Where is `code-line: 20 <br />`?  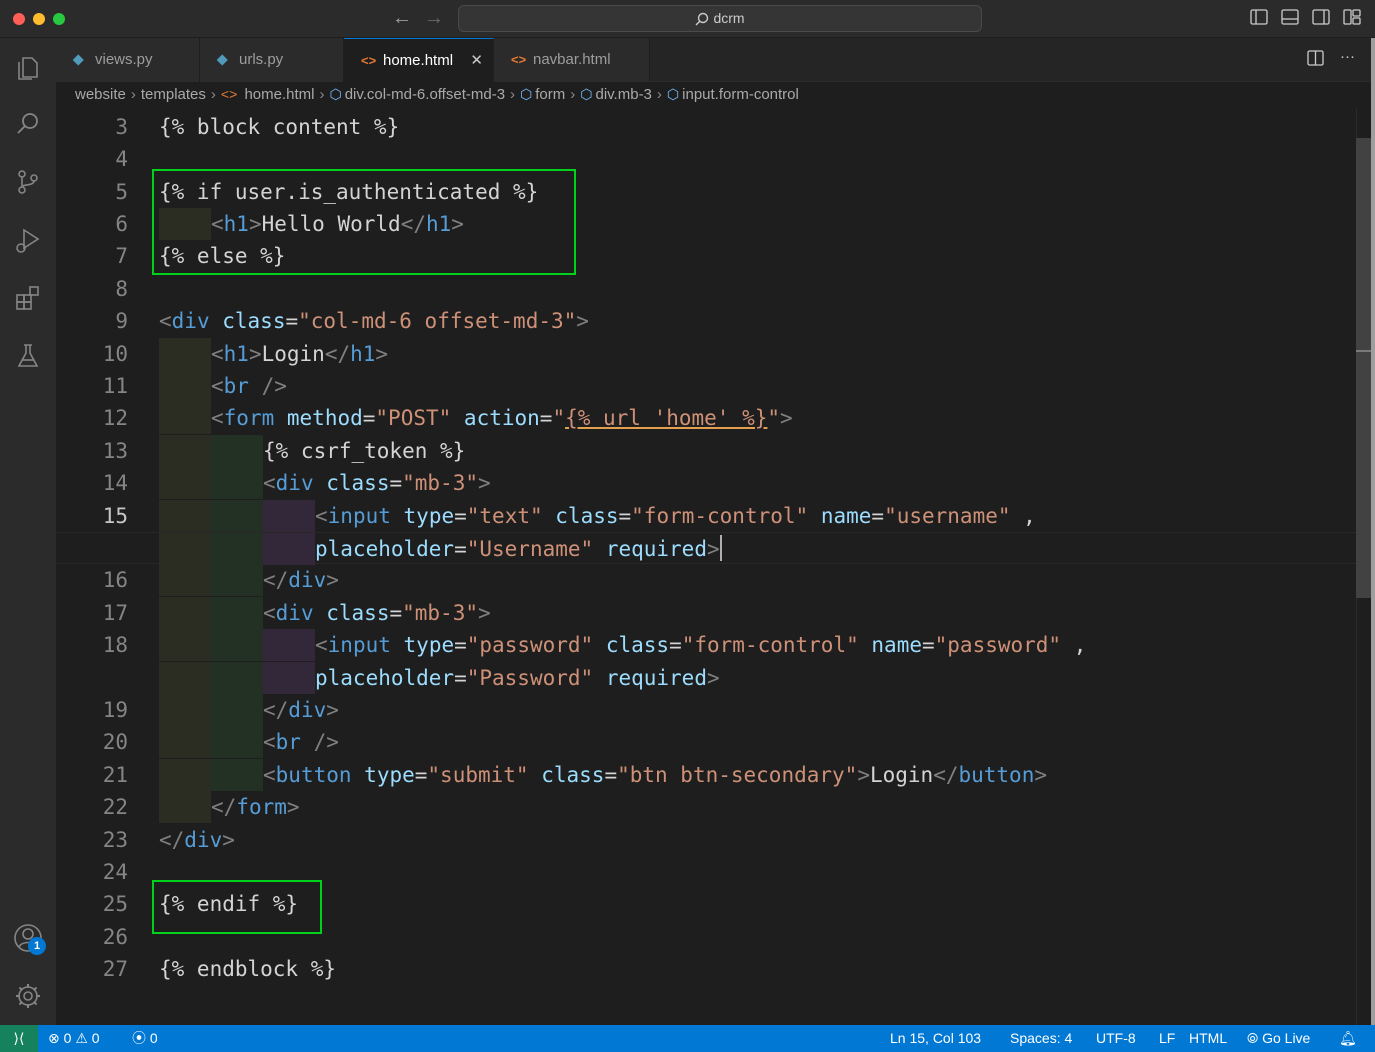
code-line: 20 <br /> is located at coordinates (706, 742).